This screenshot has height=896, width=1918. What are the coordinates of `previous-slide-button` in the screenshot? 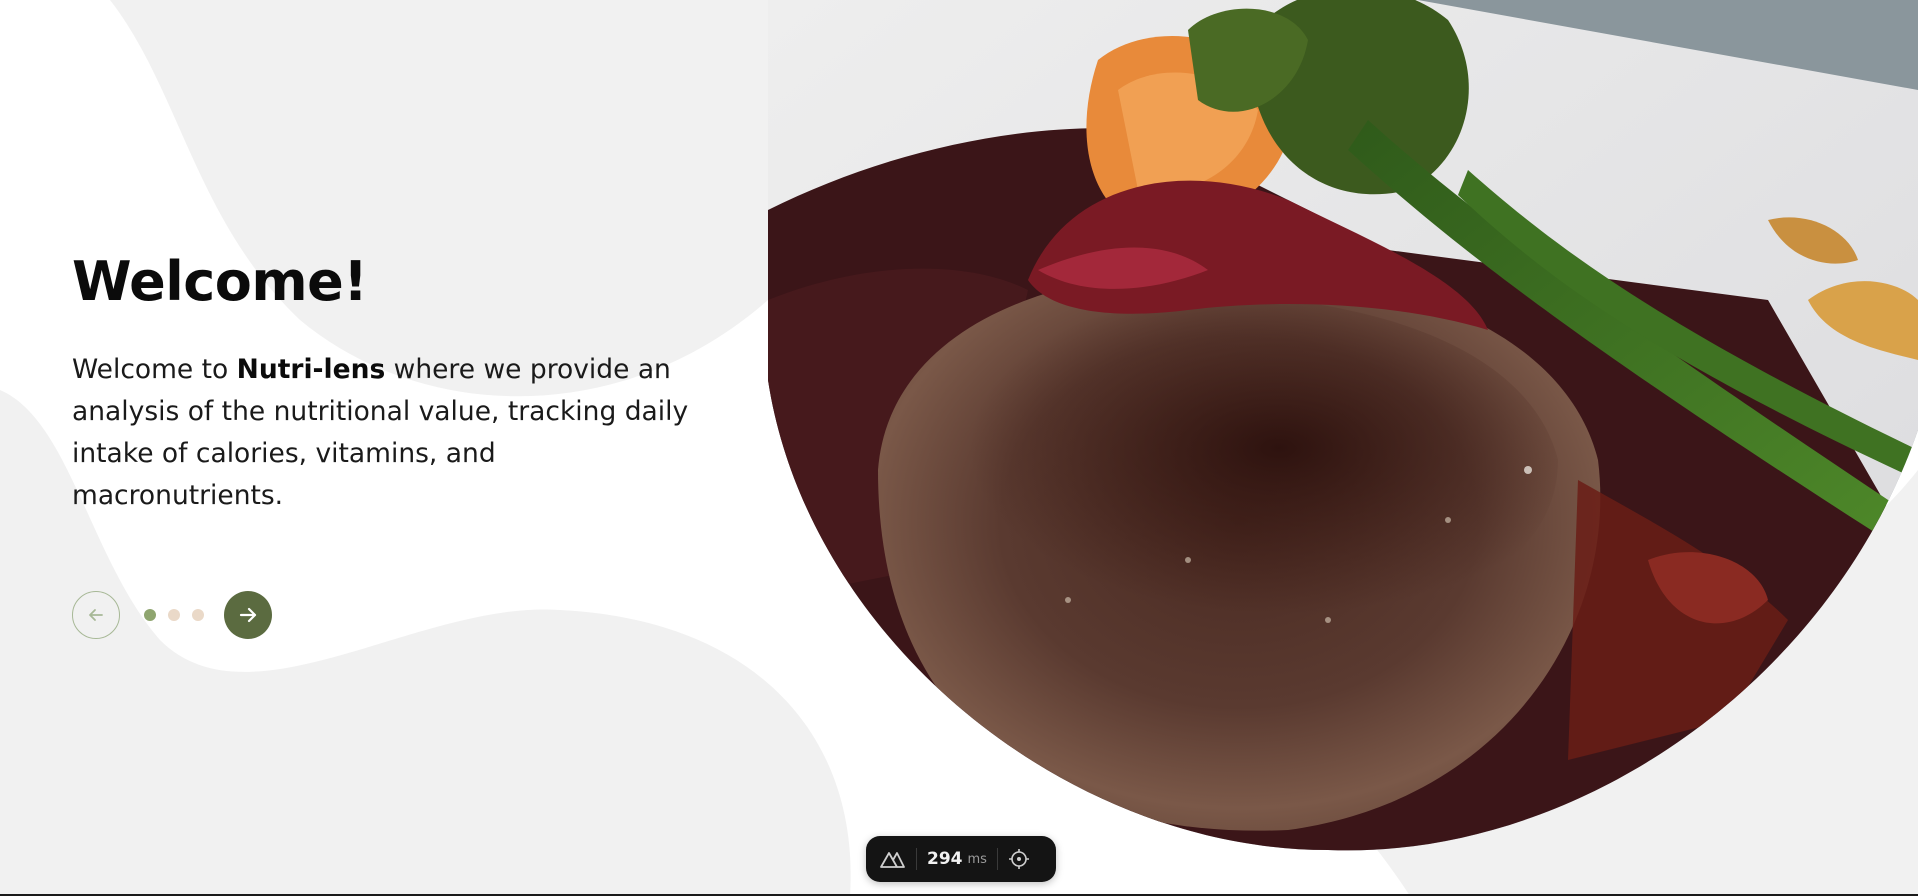 It's located at (96, 615).